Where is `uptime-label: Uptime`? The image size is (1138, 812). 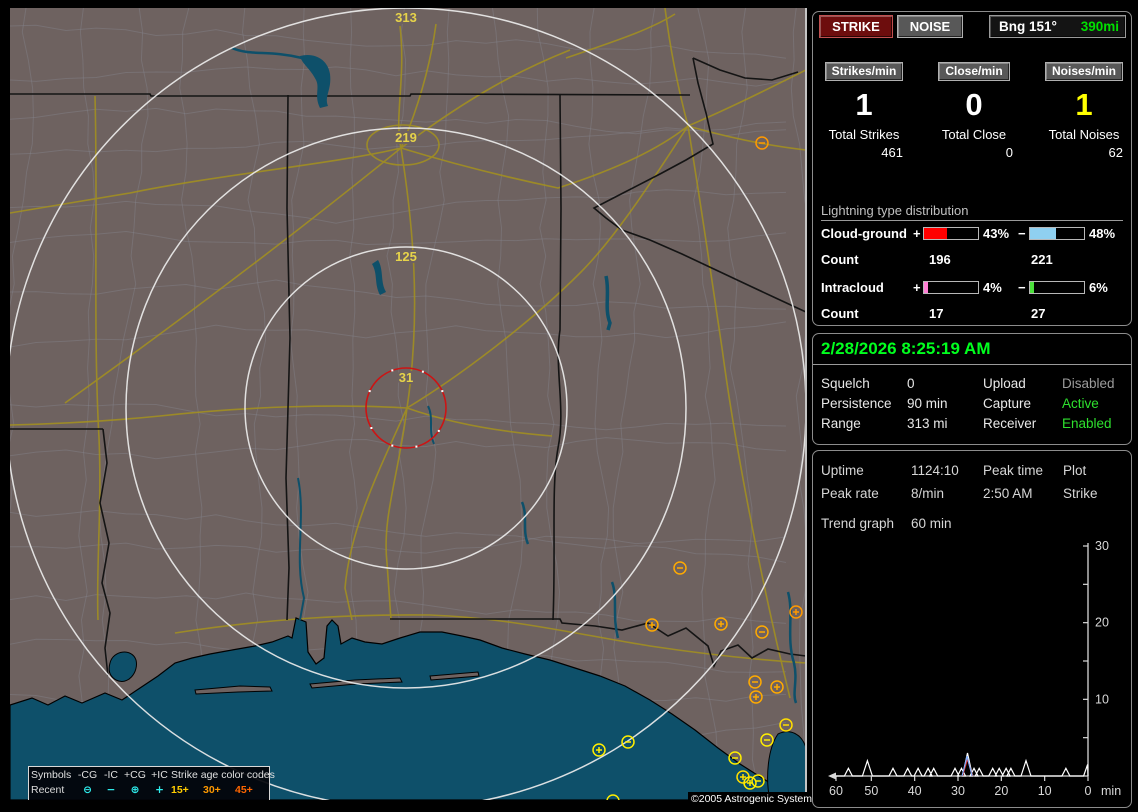 uptime-label: Uptime is located at coordinates (842, 470).